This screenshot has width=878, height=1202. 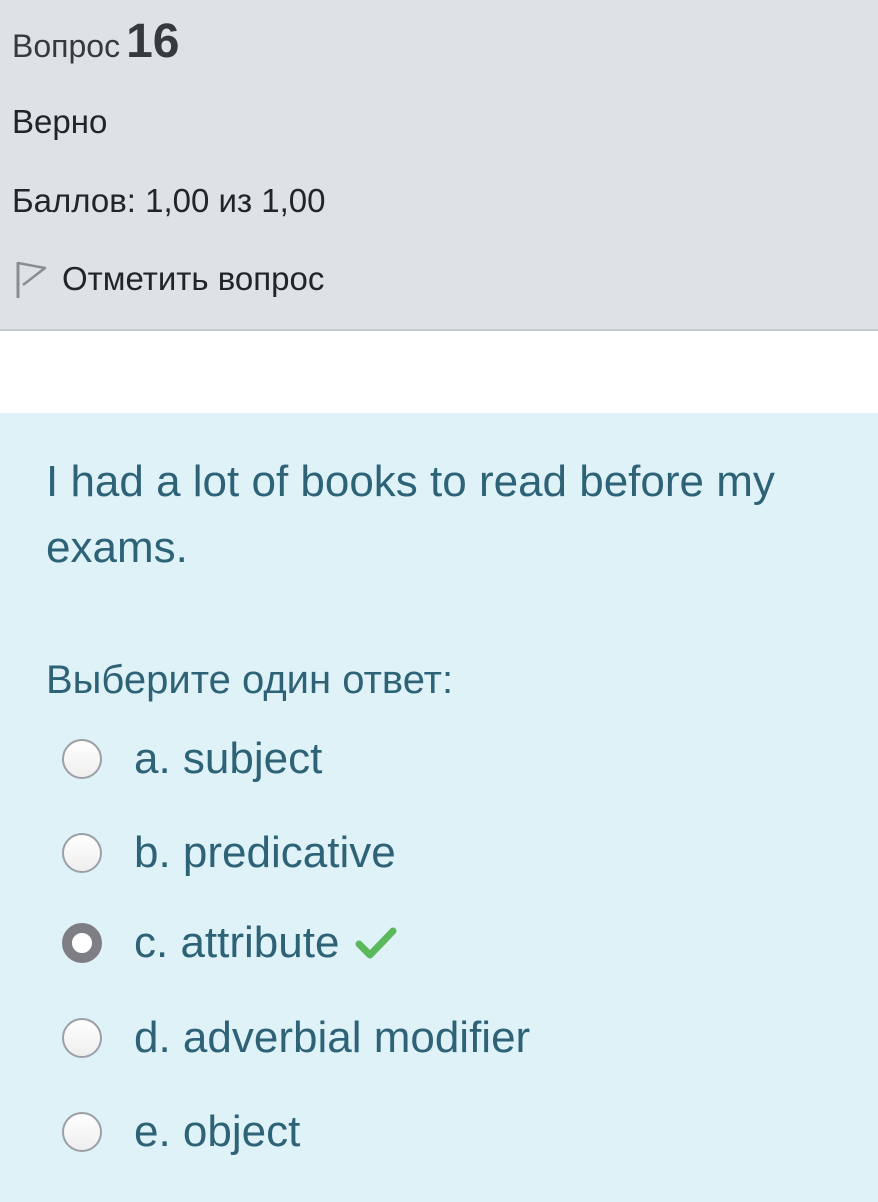 I want to click on answer-option-d: d. adverbial modifier, so click(x=296, y=1038).